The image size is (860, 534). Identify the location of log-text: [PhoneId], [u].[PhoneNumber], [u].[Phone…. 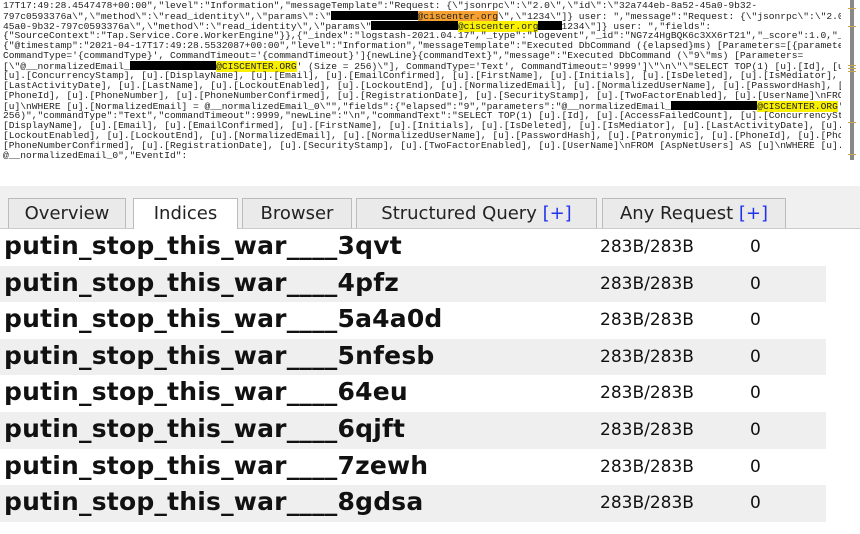
(422, 95).